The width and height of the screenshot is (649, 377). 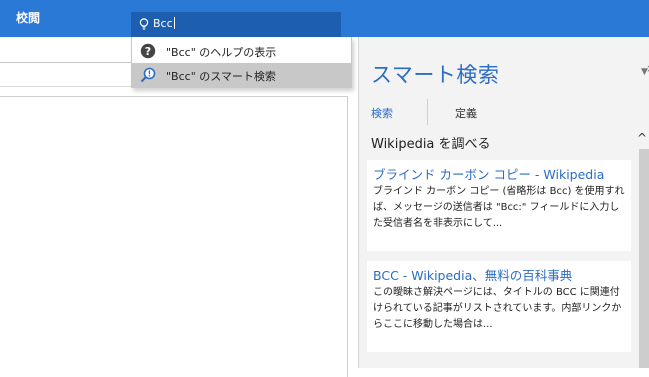 What do you see at coordinates (499, 174) in the screenshot?
I see `result-title-link: ブラインド カーボン コピー - Wikipedia` at bounding box center [499, 174].